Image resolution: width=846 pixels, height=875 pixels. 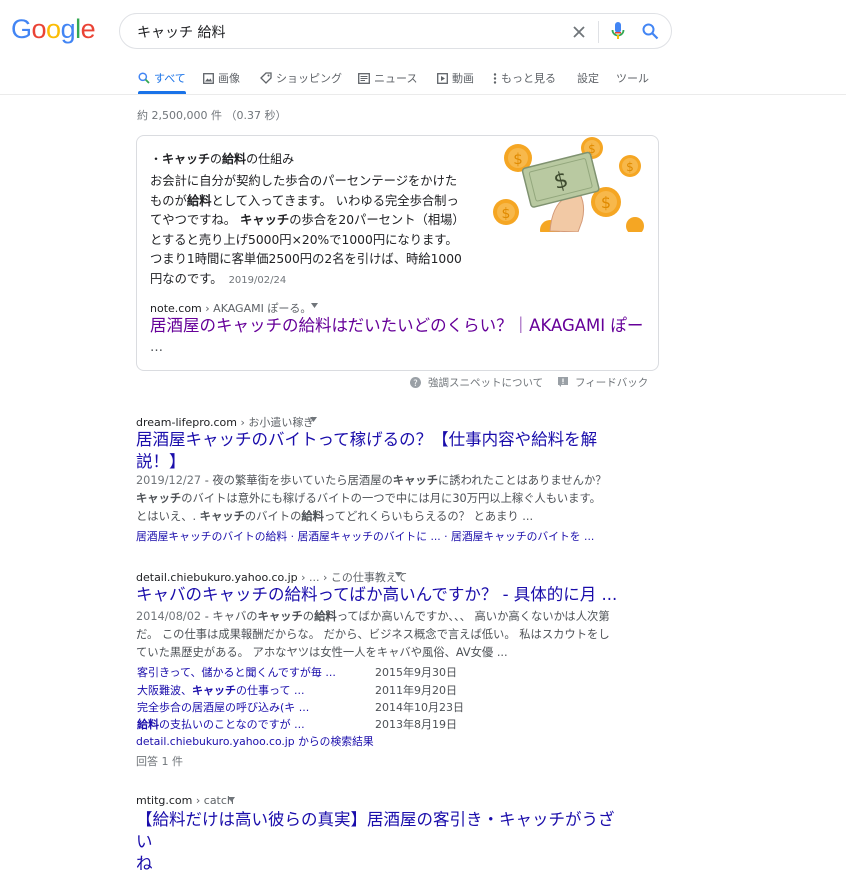 I want to click on tab-label: 動画, so click(x=463, y=78).